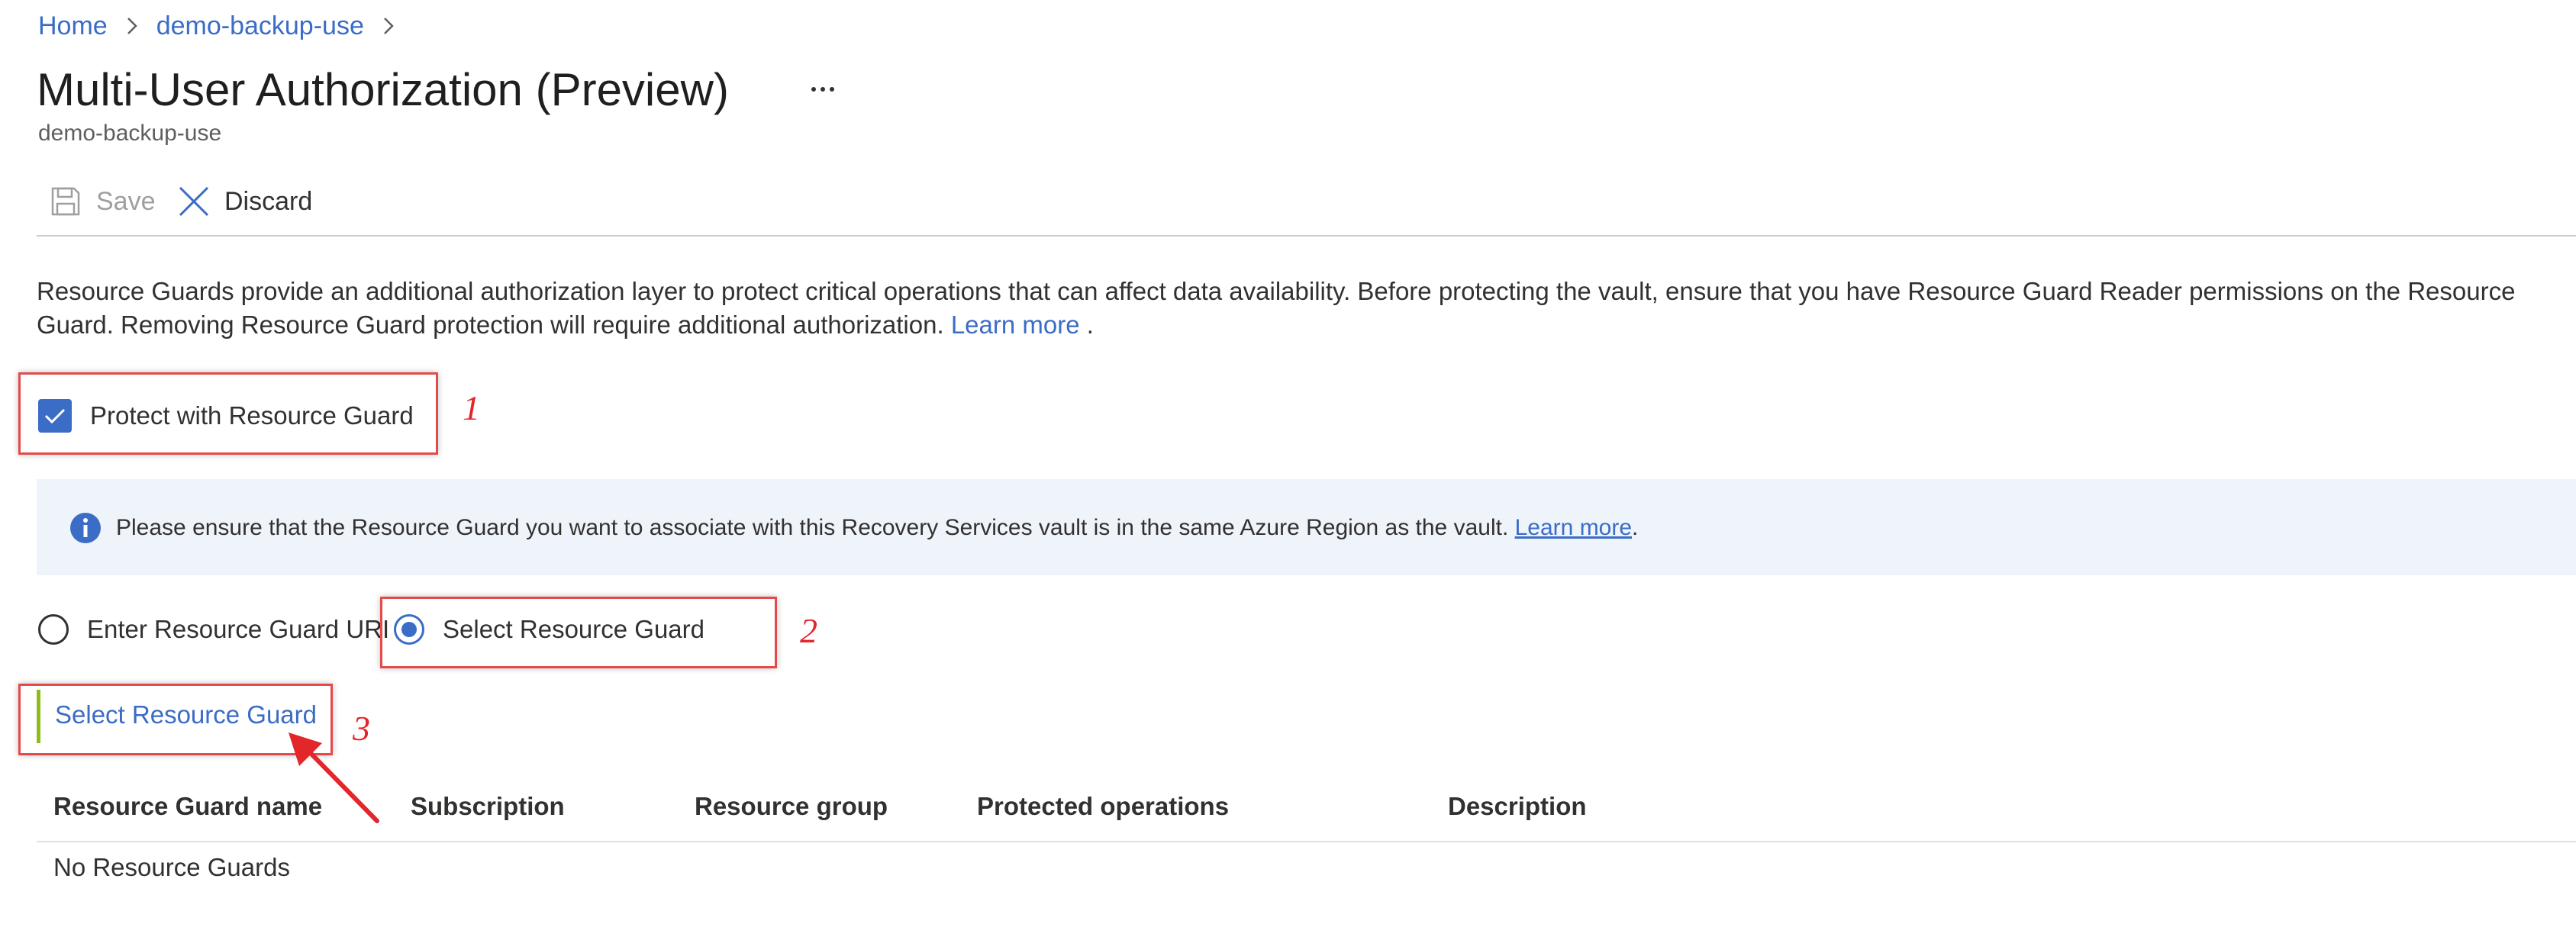 This screenshot has height=940, width=2576. What do you see at coordinates (809, 630) in the screenshot?
I see `annotation-number-2: 2` at bounding box center [809, 630].